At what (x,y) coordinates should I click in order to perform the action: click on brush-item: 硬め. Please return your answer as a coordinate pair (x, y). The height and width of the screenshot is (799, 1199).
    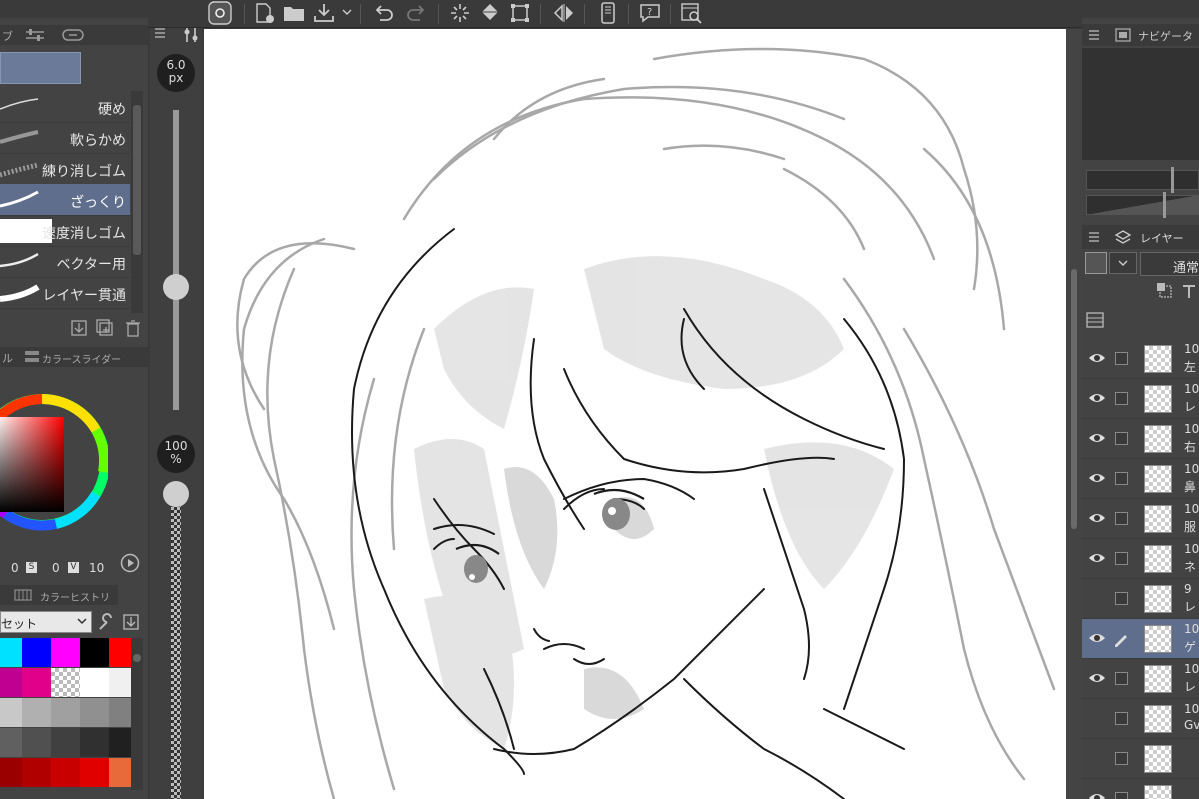
    Looking at the image, I should click on (65, 107).